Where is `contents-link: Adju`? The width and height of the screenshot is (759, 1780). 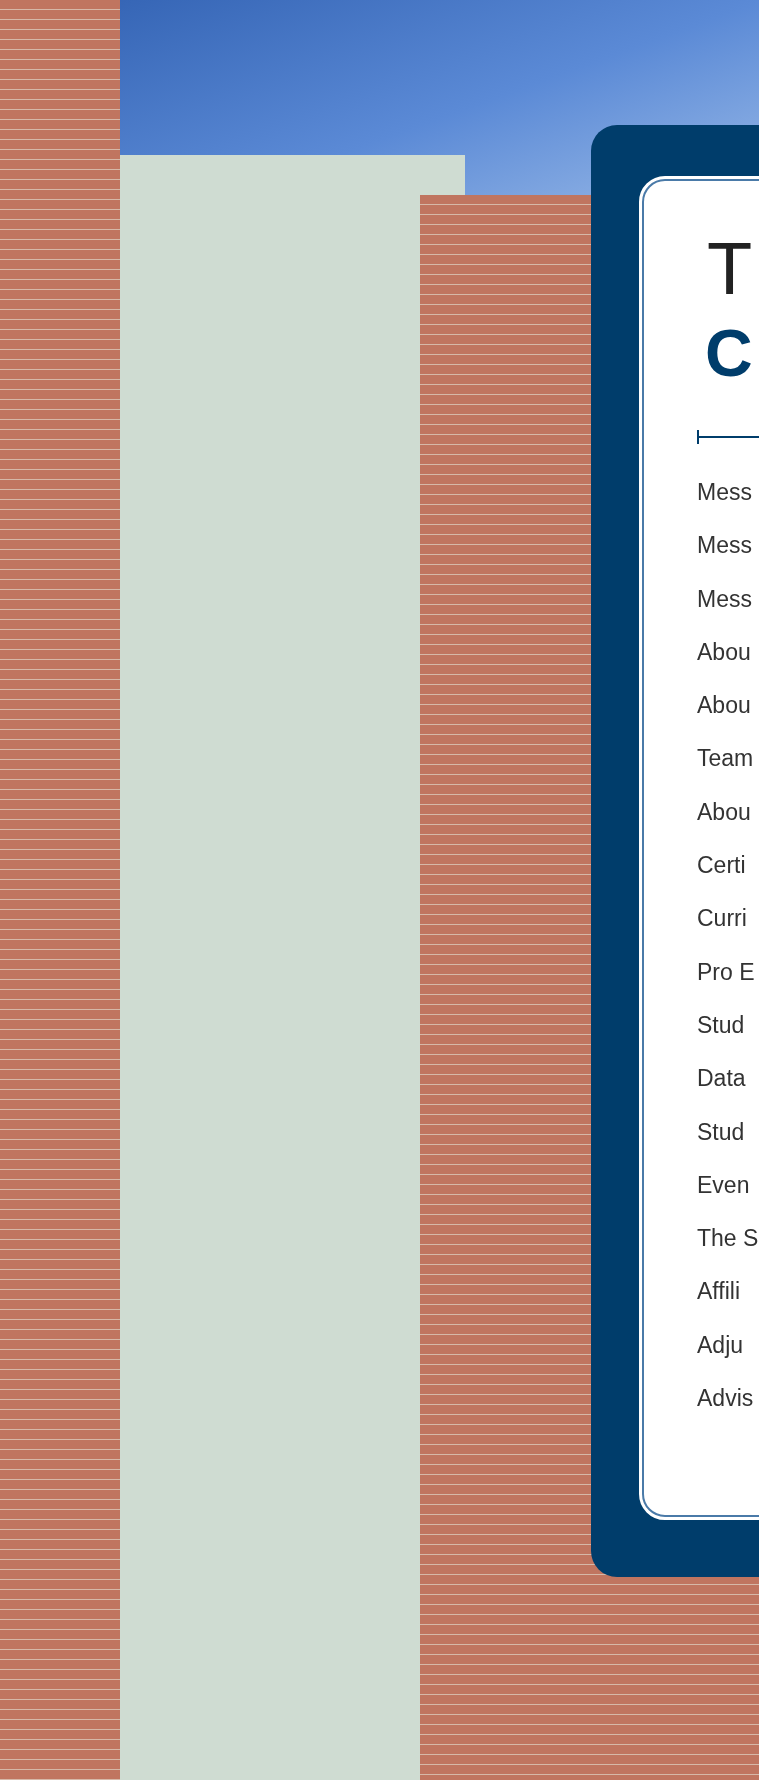 contents-link: Adju is located at coordinates (720, 1345).